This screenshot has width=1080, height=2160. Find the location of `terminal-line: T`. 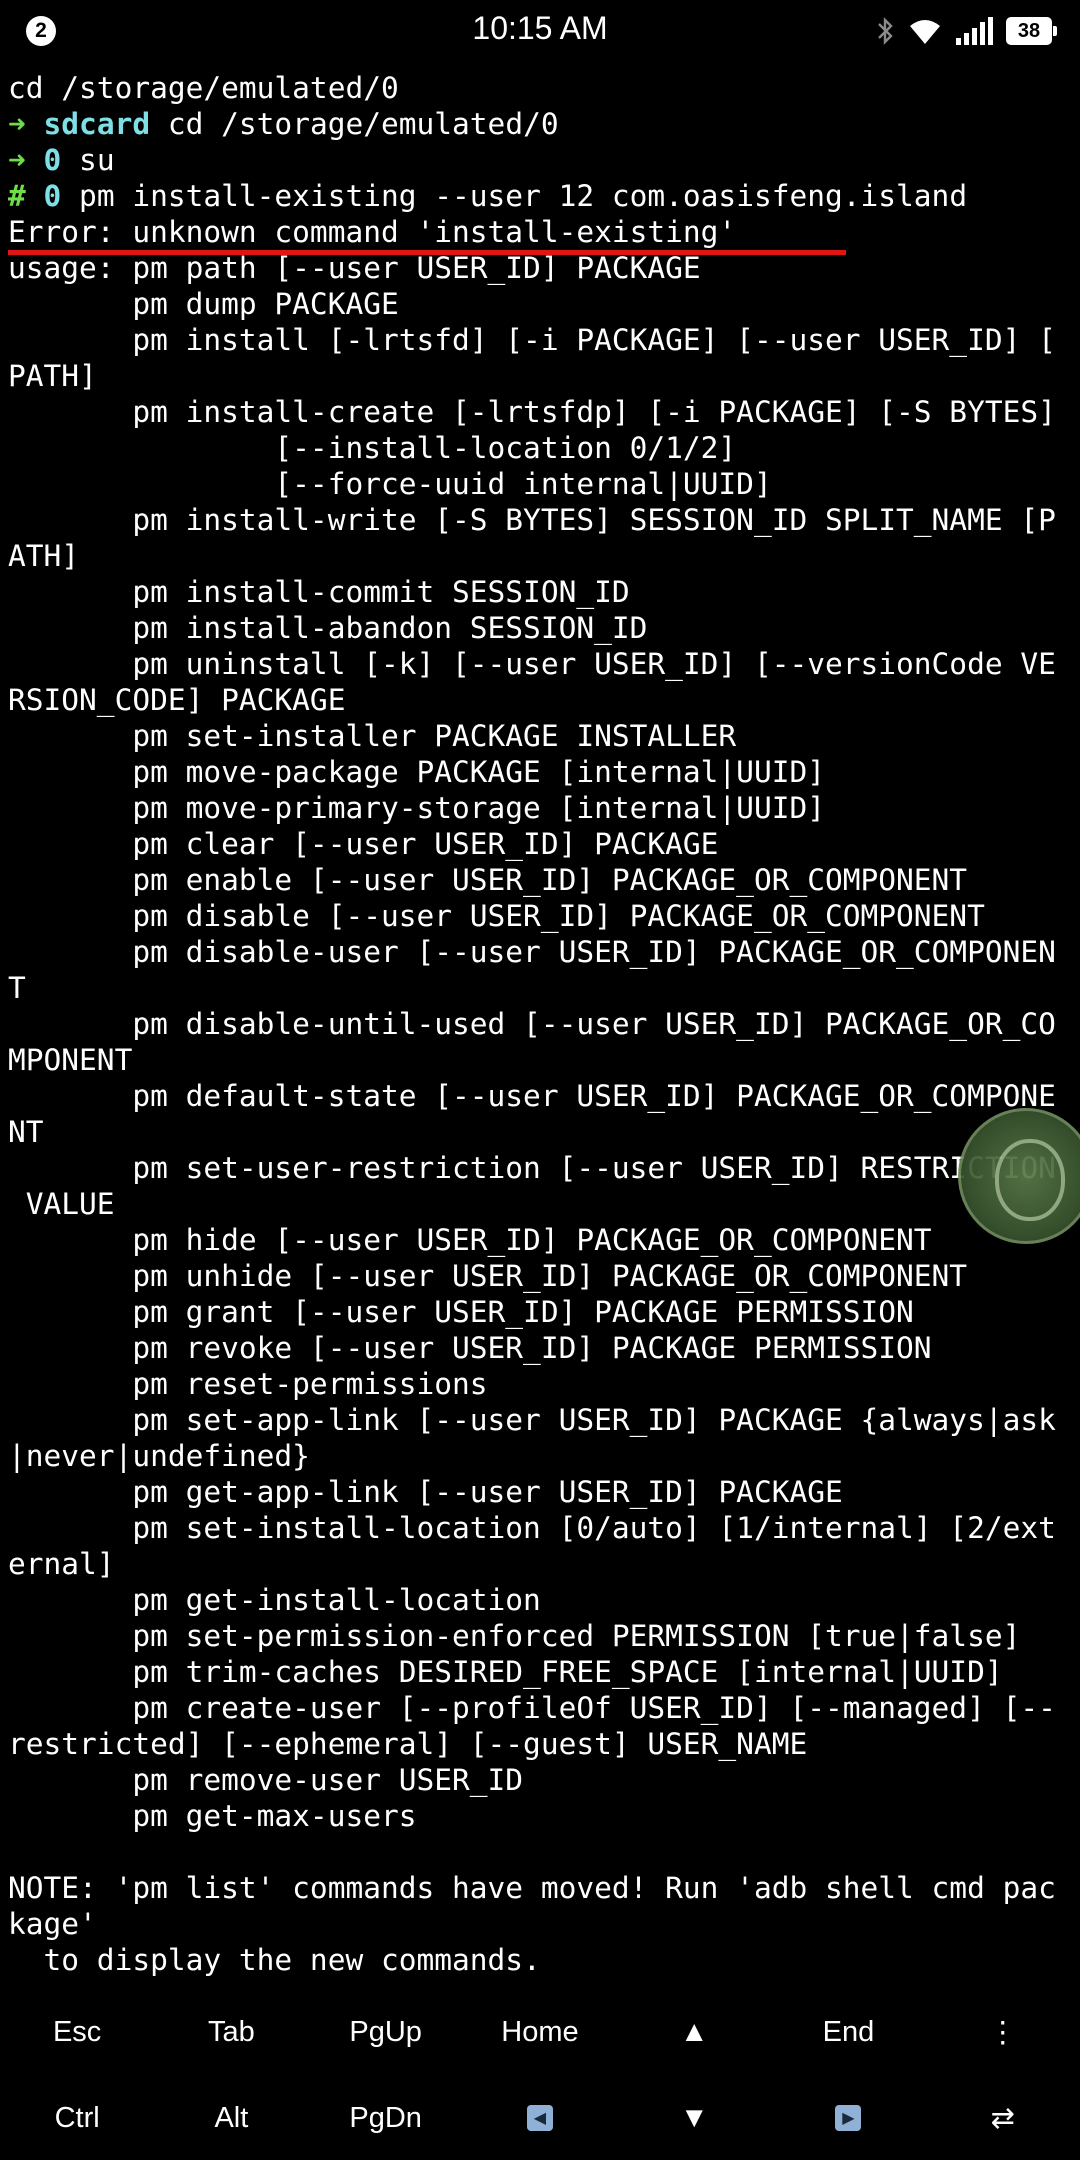

terminal-line: T is located at coordinates (17, 988).